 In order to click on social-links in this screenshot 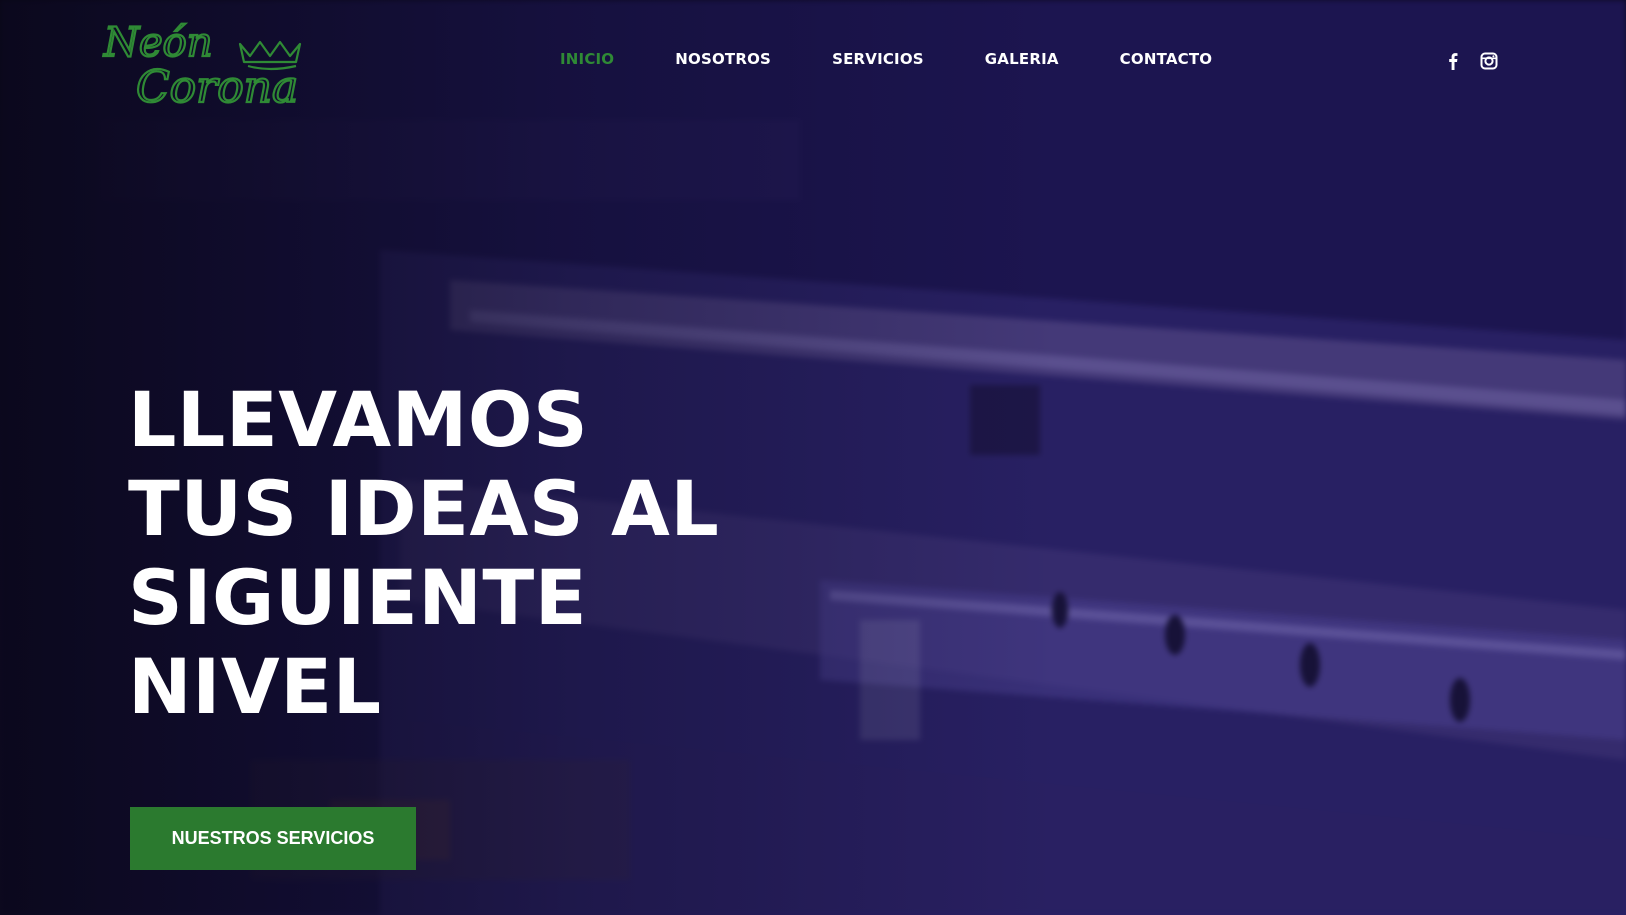, I will do `click(1471, 61)`.